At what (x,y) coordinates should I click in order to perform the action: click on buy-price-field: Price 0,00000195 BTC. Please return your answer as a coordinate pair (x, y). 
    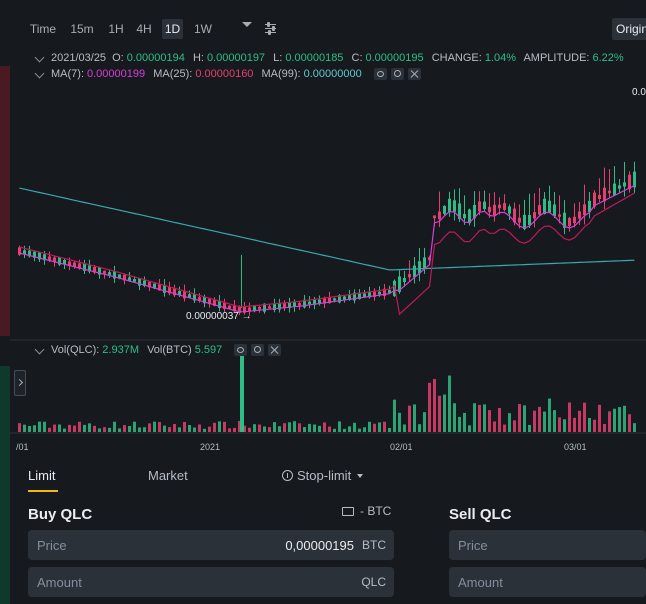
    Looking at the image, I should click on (211, 545).